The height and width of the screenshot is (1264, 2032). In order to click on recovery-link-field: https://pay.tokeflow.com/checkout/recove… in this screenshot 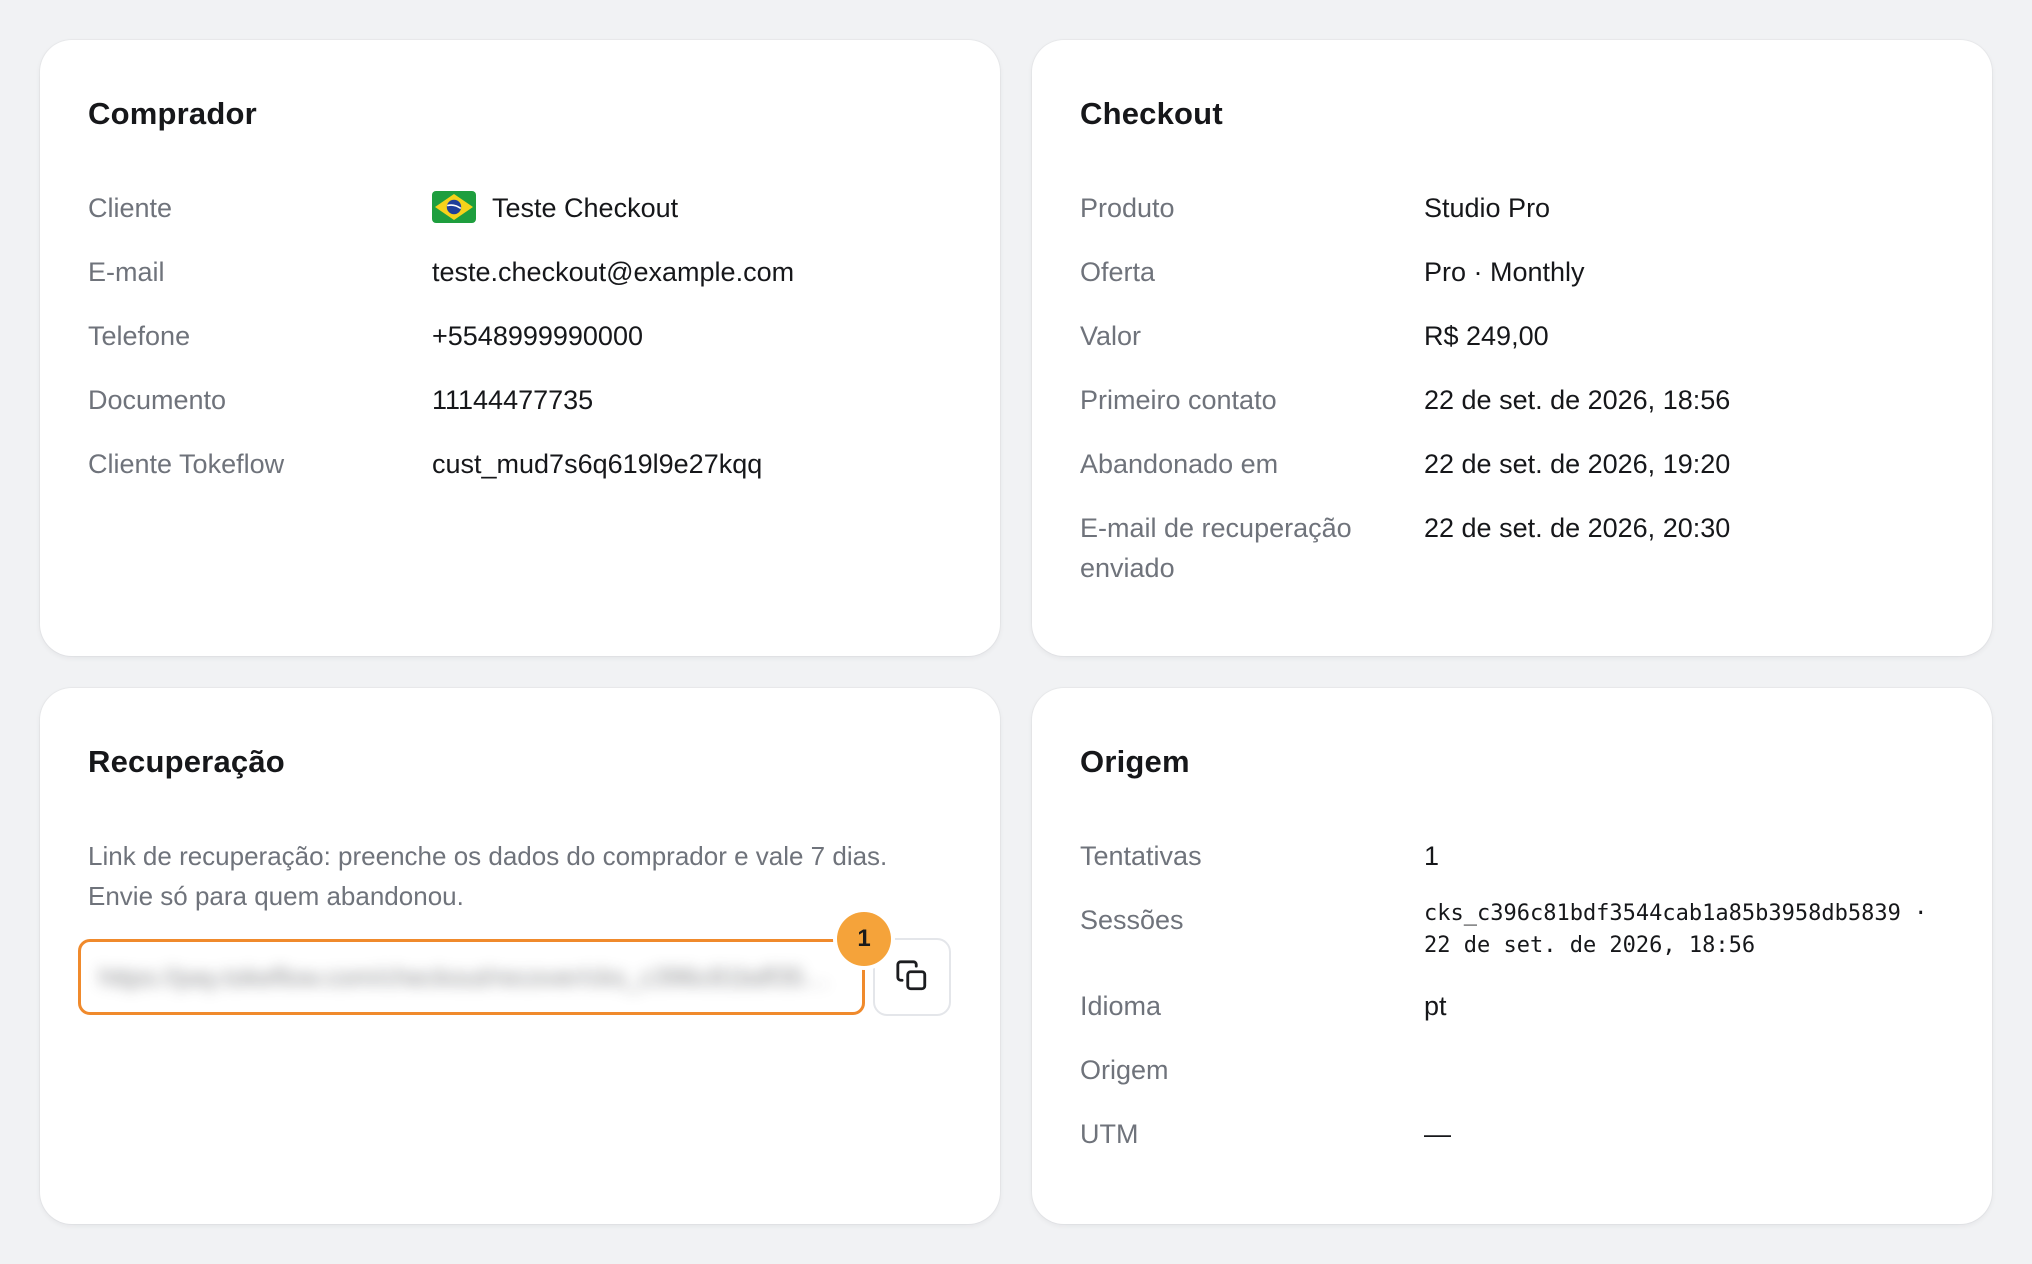, I will do `click(471, 977)`.